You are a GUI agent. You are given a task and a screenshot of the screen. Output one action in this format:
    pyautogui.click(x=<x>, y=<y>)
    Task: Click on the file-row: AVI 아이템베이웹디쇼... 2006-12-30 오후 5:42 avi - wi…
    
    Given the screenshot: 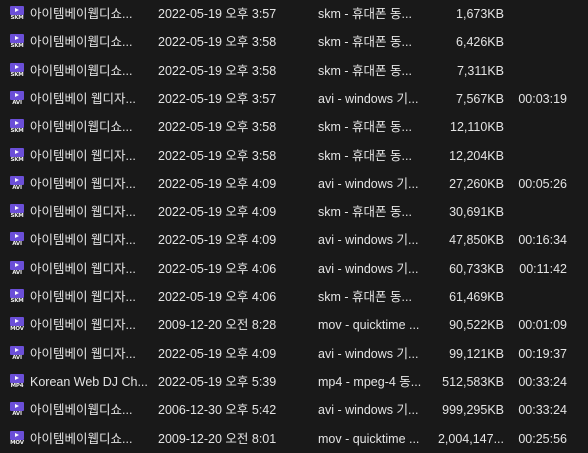 What is the action you would take?
    pyautogui.click(x=294, y=410)
    